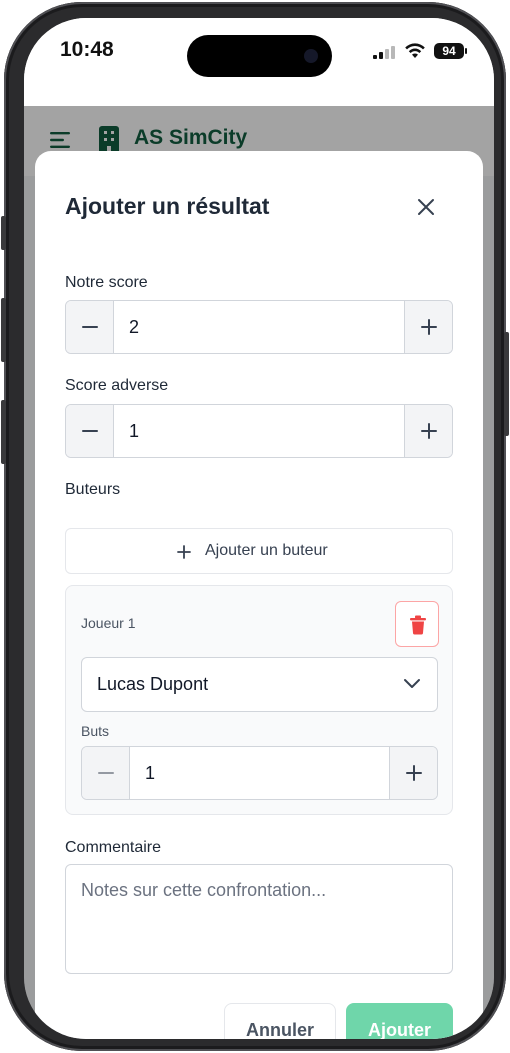 The width and height of the screenshot is (510, 1053). I want to click on delete-scorer-button, so click(417, 624).